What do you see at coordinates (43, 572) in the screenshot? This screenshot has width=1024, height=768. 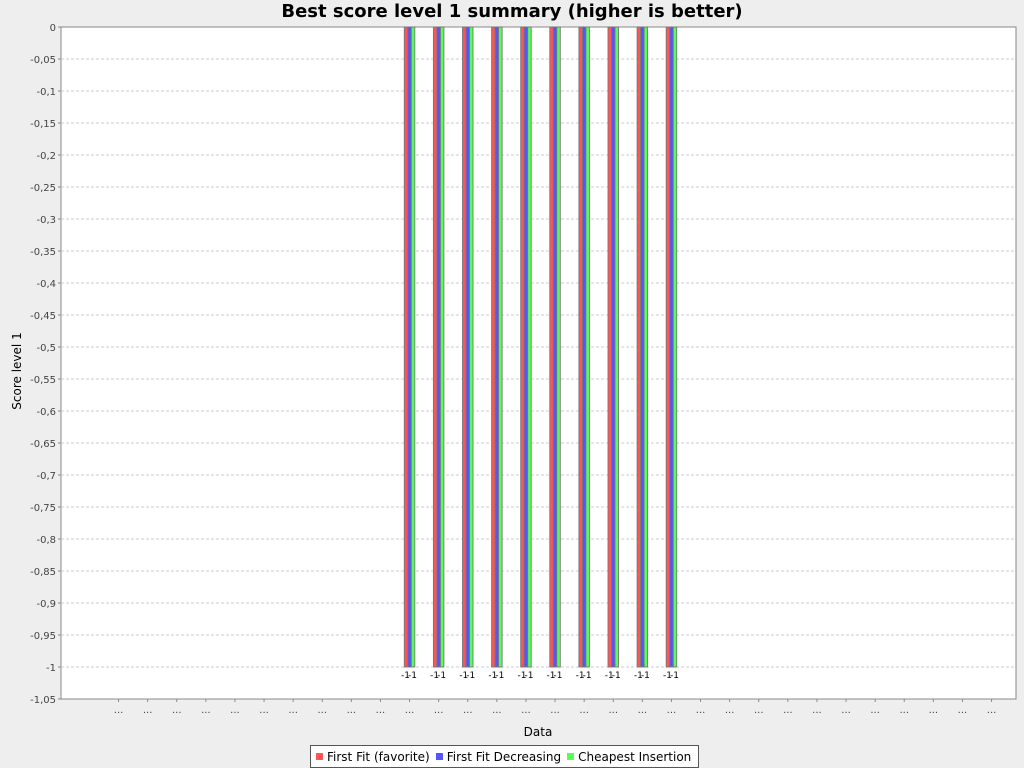 I see `y-tick-label: -0,85` at bounding box center [43, 572].